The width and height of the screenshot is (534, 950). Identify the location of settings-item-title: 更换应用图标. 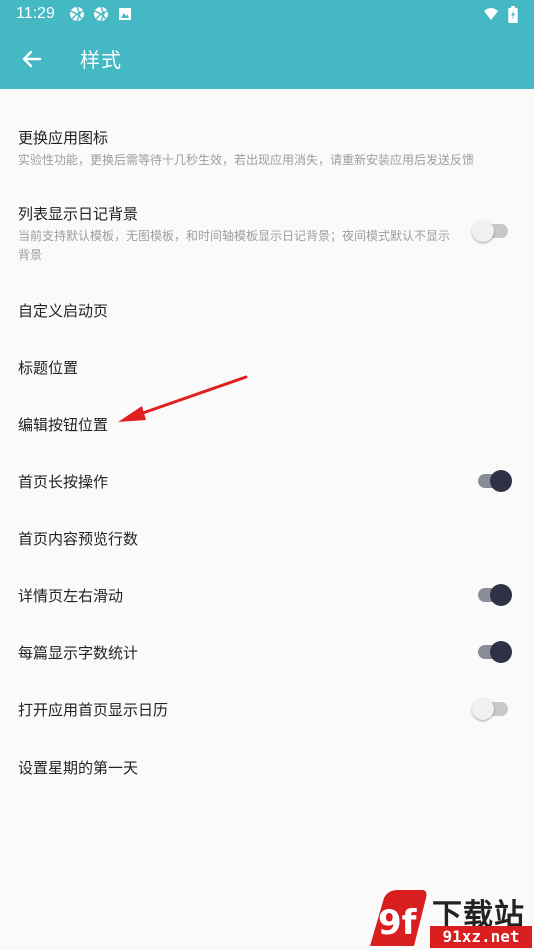
(63, 137).